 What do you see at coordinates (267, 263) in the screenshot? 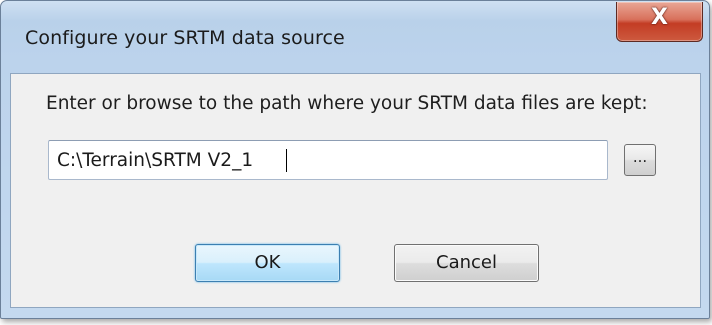
I see `ok-button: OK` at bounding box center [267, 263].